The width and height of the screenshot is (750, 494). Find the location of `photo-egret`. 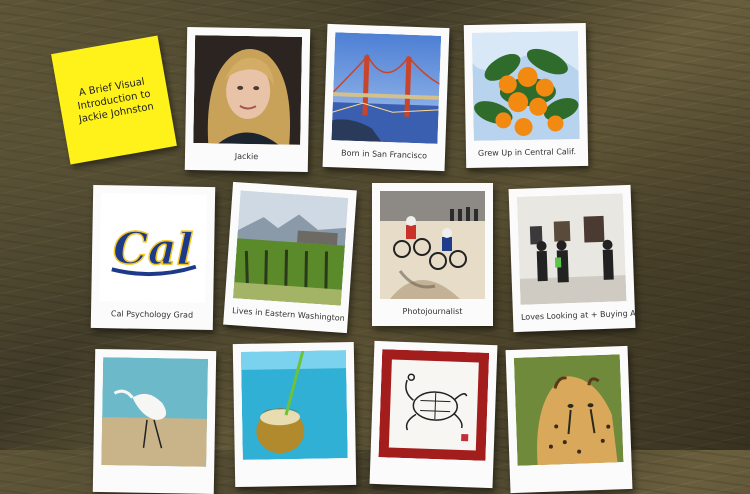

photo-egret is located at coordinates (154, 421).